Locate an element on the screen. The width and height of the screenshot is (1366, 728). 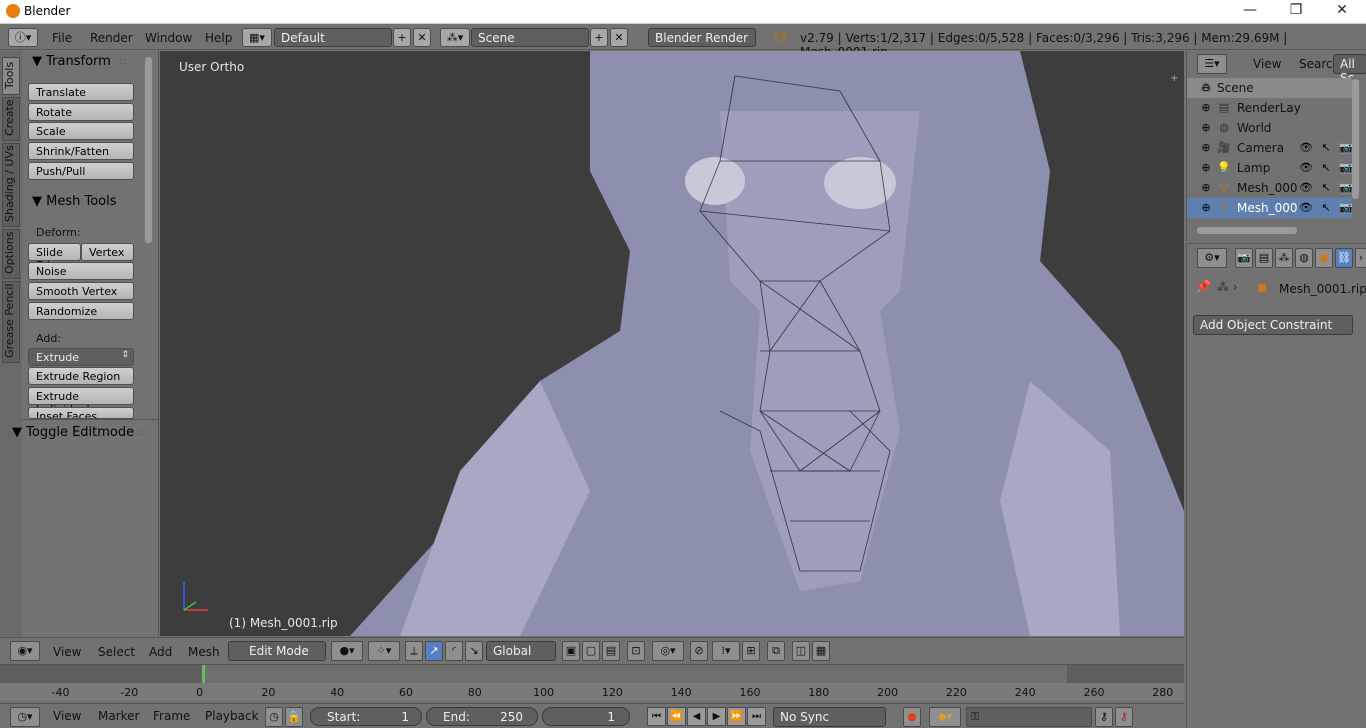
scale-button: Scale is located at coordinates (81, 131).